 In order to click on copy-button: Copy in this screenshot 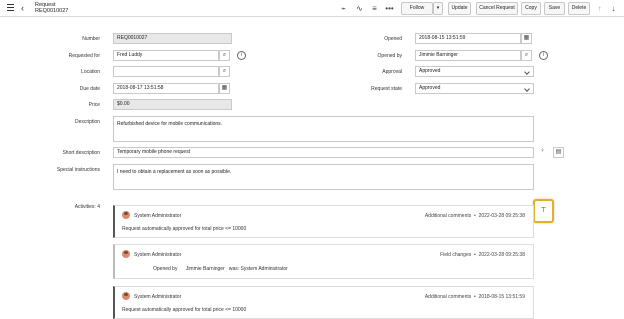, I will do `click(531, 8)`.